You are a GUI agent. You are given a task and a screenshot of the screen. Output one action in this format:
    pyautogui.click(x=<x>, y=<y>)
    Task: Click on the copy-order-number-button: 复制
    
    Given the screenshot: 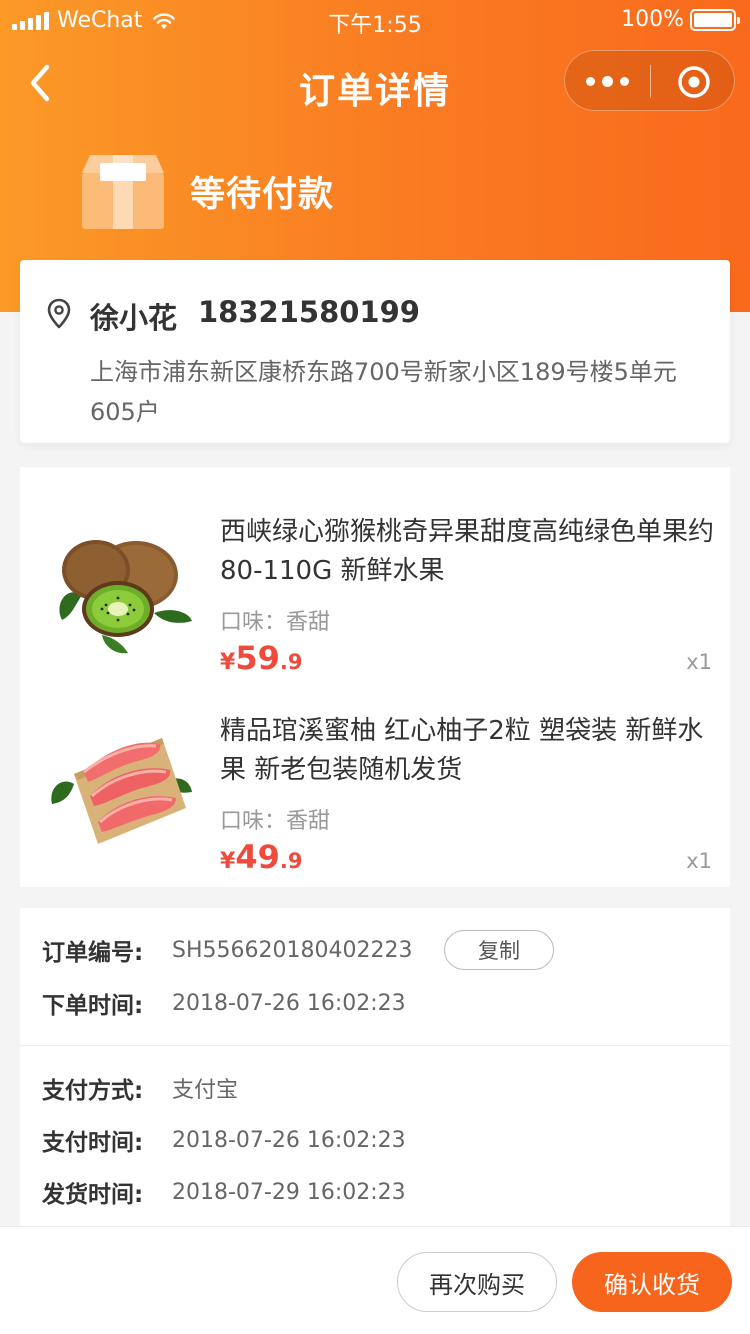 What is the action you would take?
    pyautogui.click(x=499, y=950)
    